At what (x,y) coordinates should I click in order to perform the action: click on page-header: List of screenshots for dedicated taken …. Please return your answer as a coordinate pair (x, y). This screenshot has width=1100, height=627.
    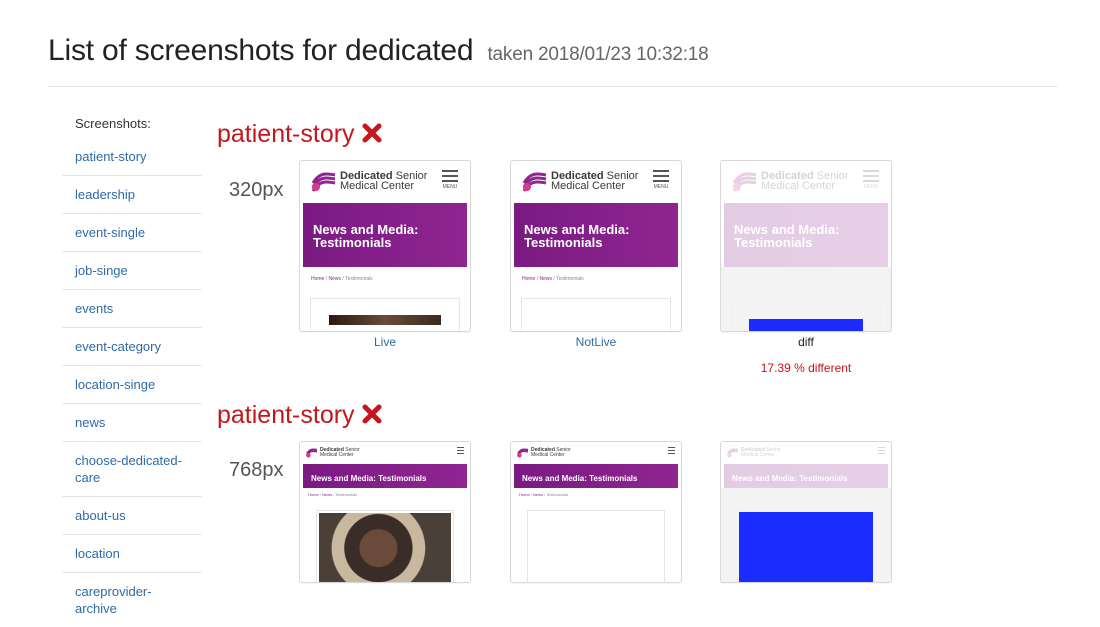
    Looking at the image, I should click on (553, 60).